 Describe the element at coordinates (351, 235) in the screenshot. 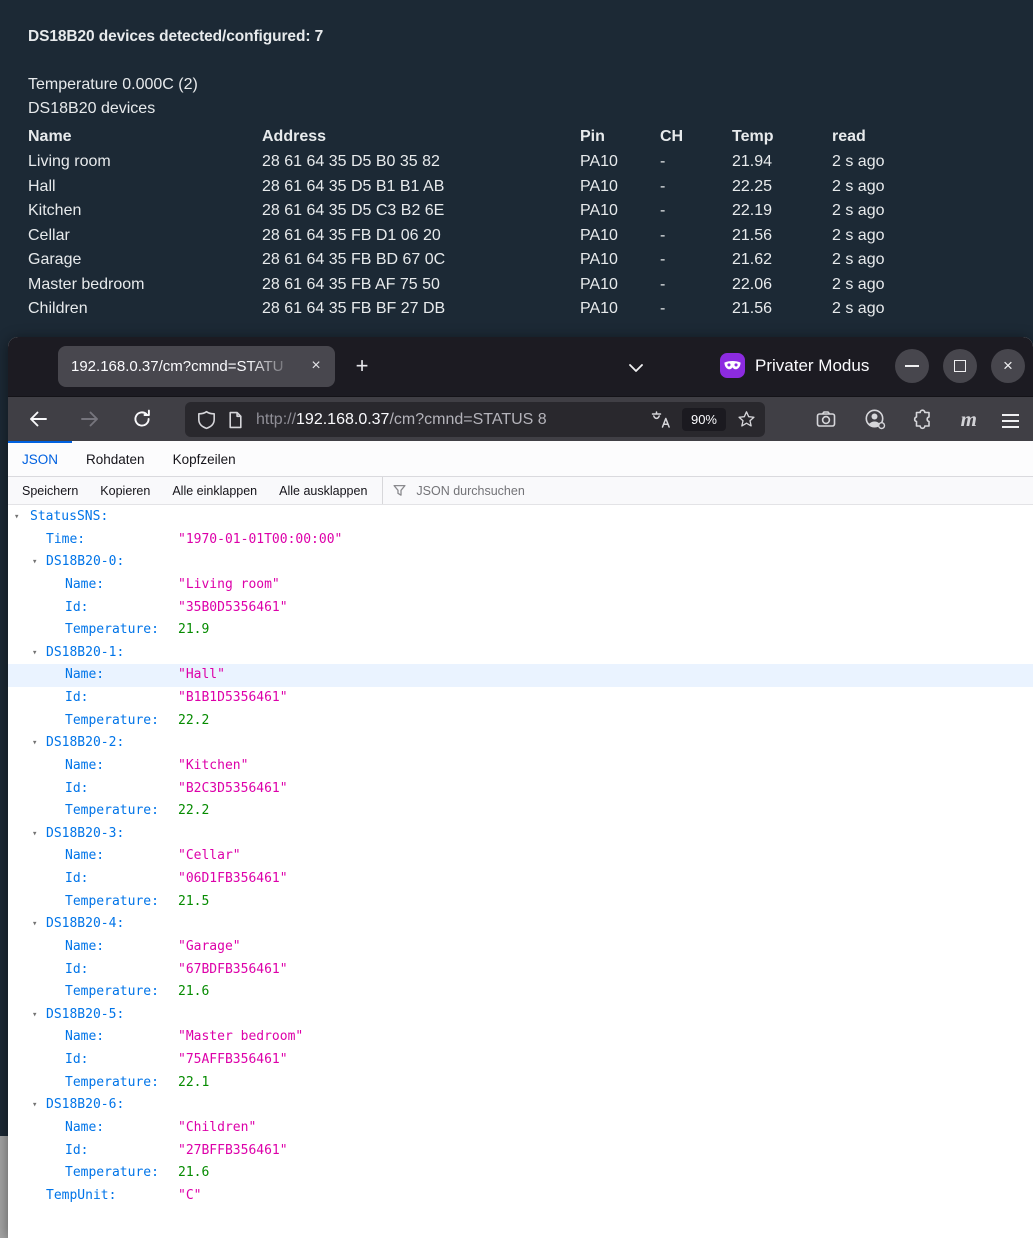

I see `sensor-cell: 28 61 64 35 FB D1 06 20` at that location.